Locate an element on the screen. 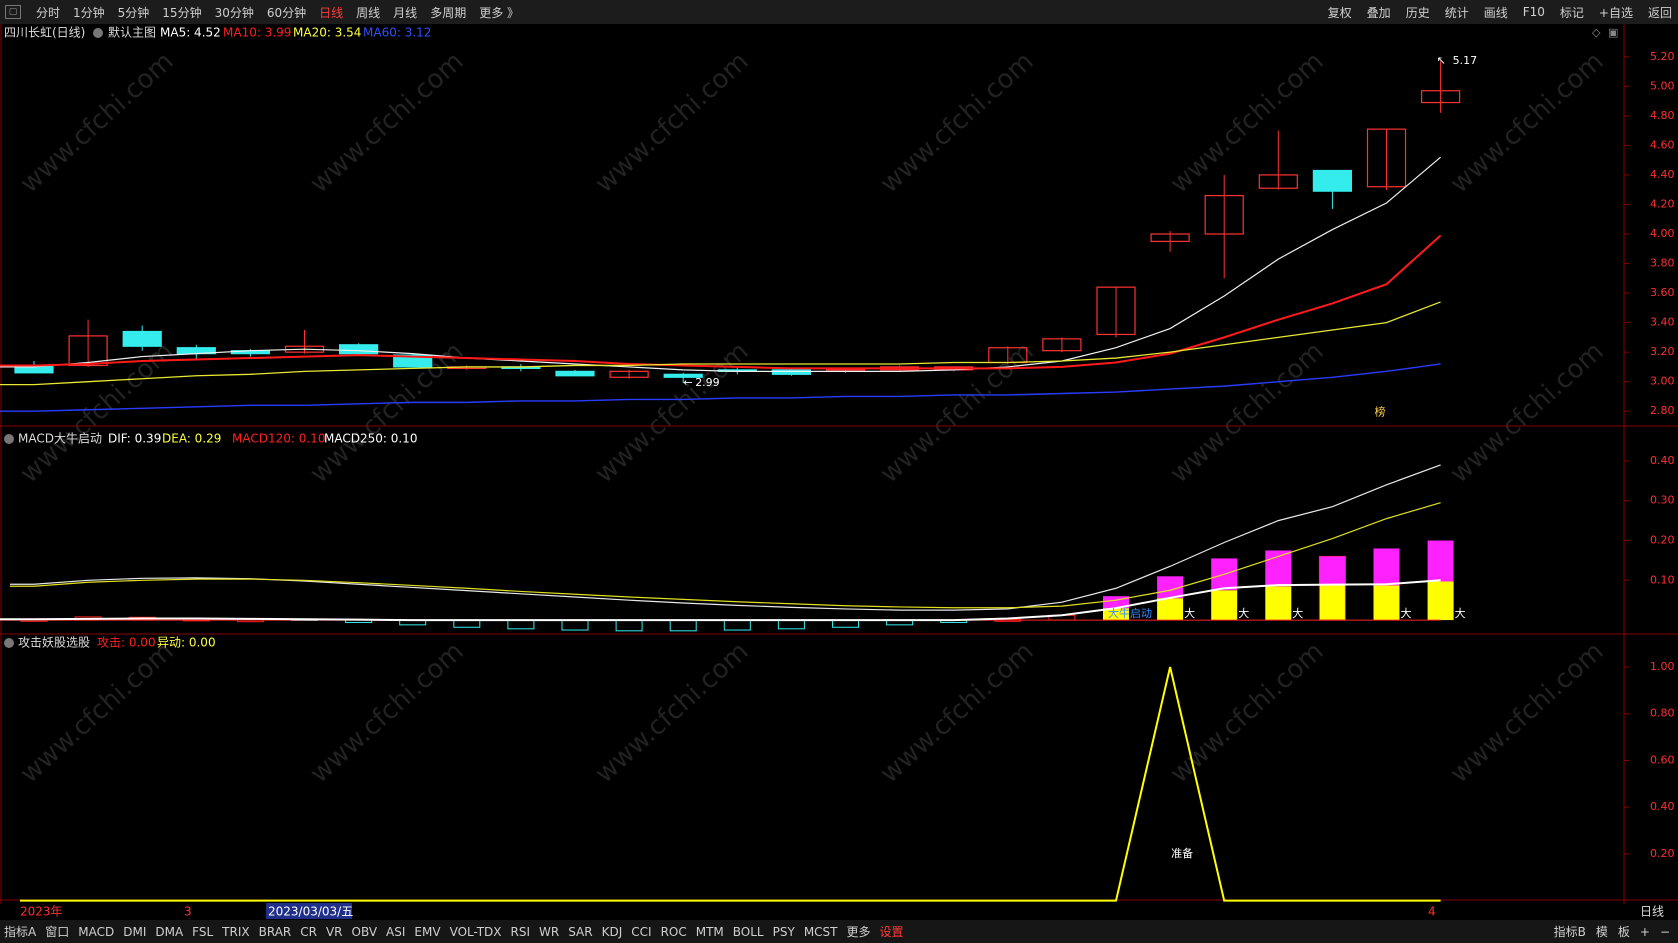 Image resolution: width=1678 pixels, height=943 pixels. year-label: 2023年 is located at coordinates (41, 912).